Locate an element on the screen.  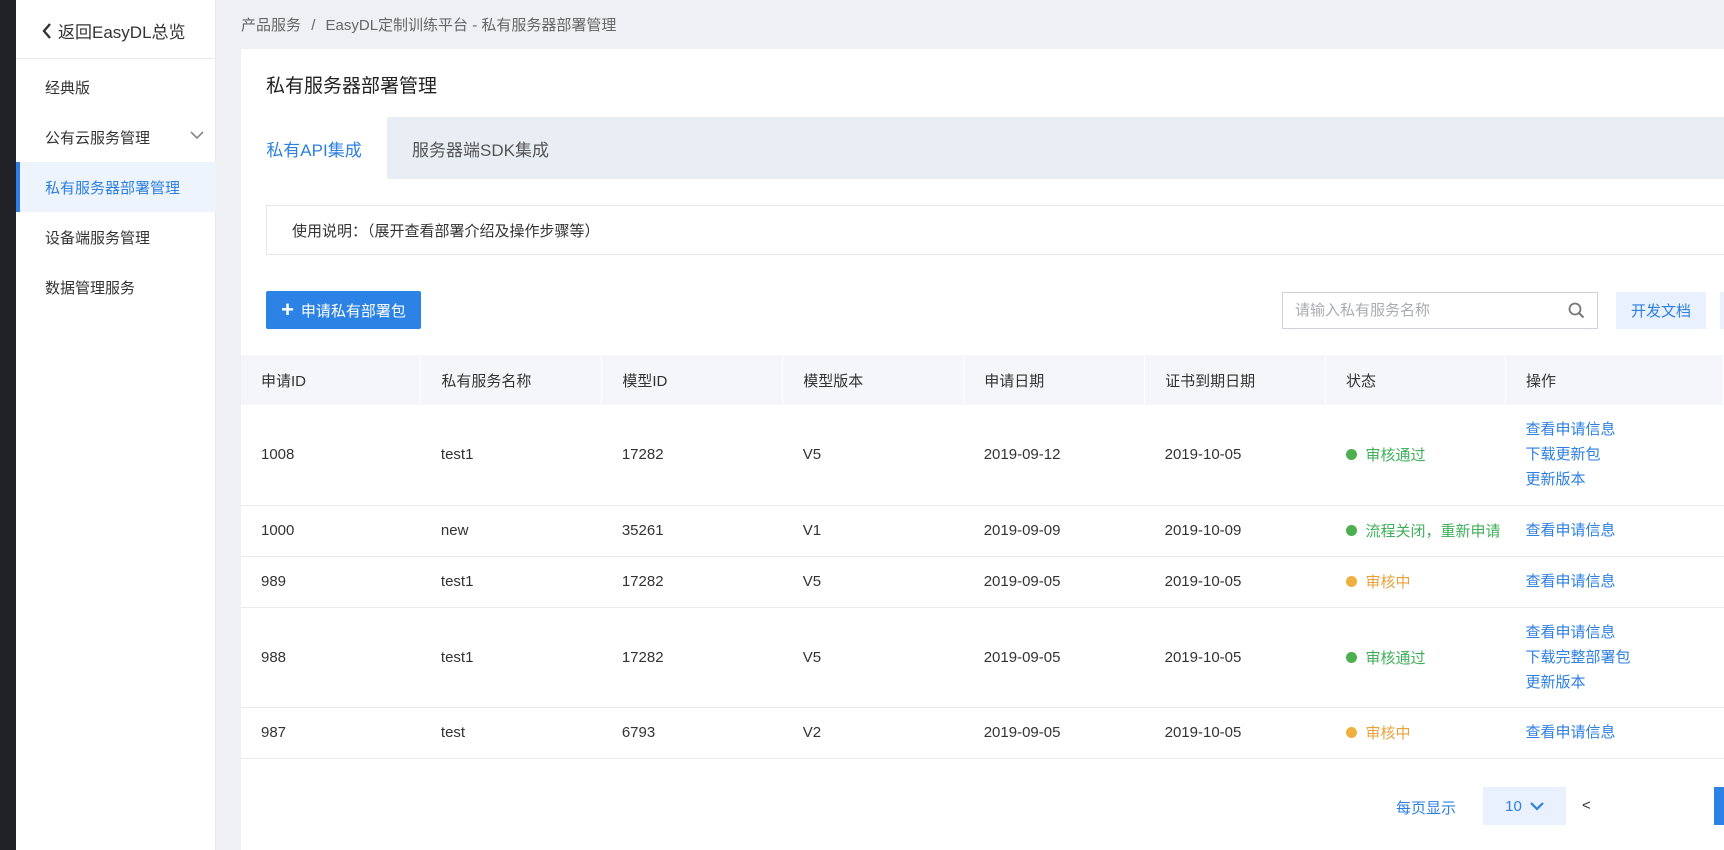
column-header: 证书到期日期 is located at coordinates (1235, 380).